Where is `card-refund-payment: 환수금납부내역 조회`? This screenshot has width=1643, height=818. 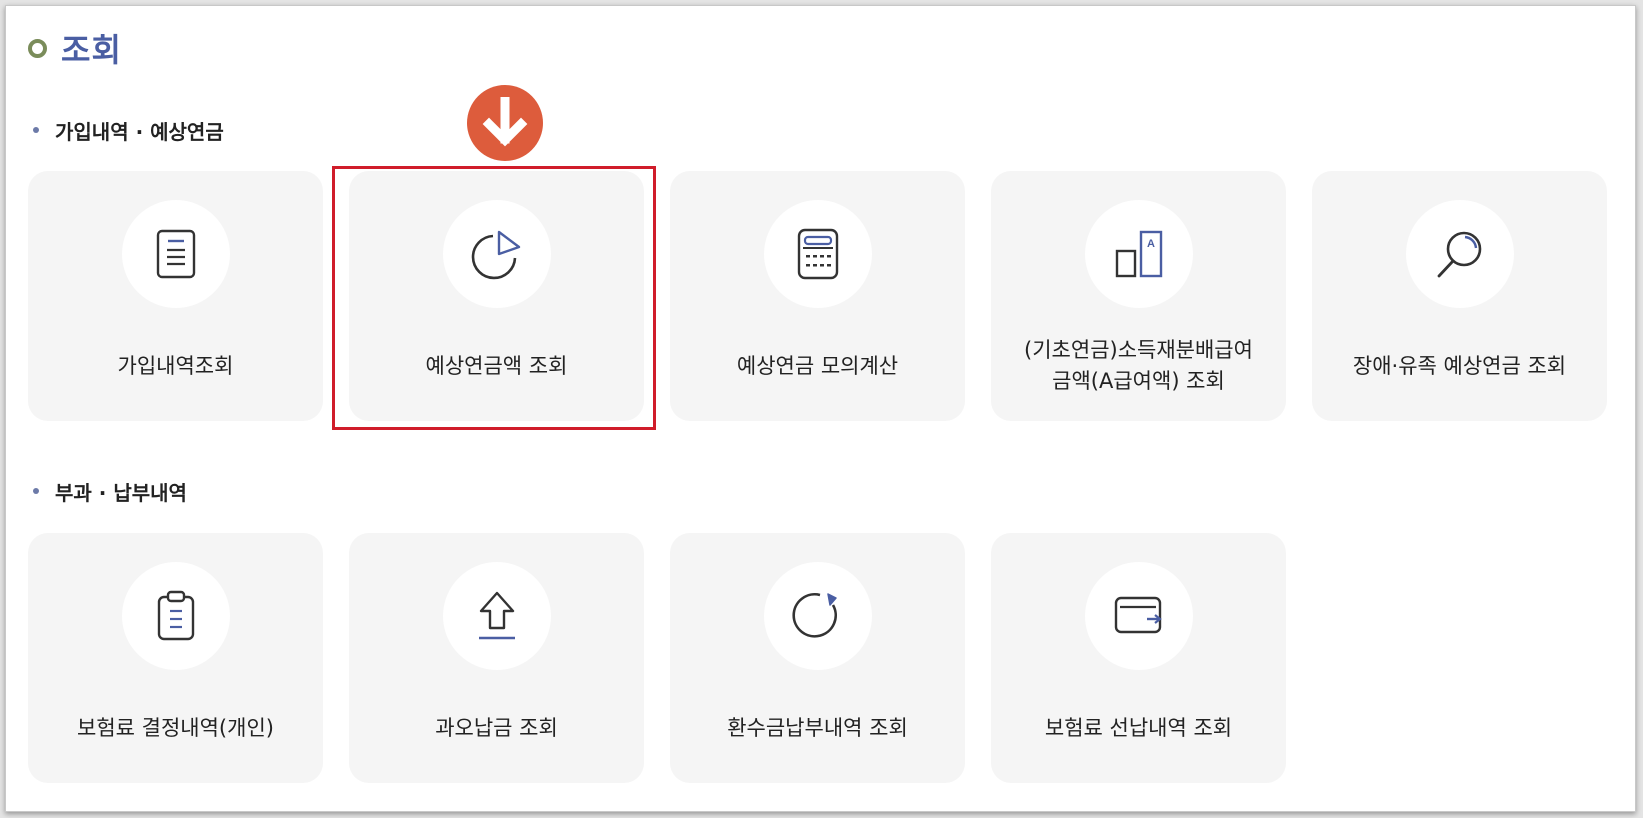
card-refund-payment: 환수금납부내역 조회 is located at coordinates (817, 658).